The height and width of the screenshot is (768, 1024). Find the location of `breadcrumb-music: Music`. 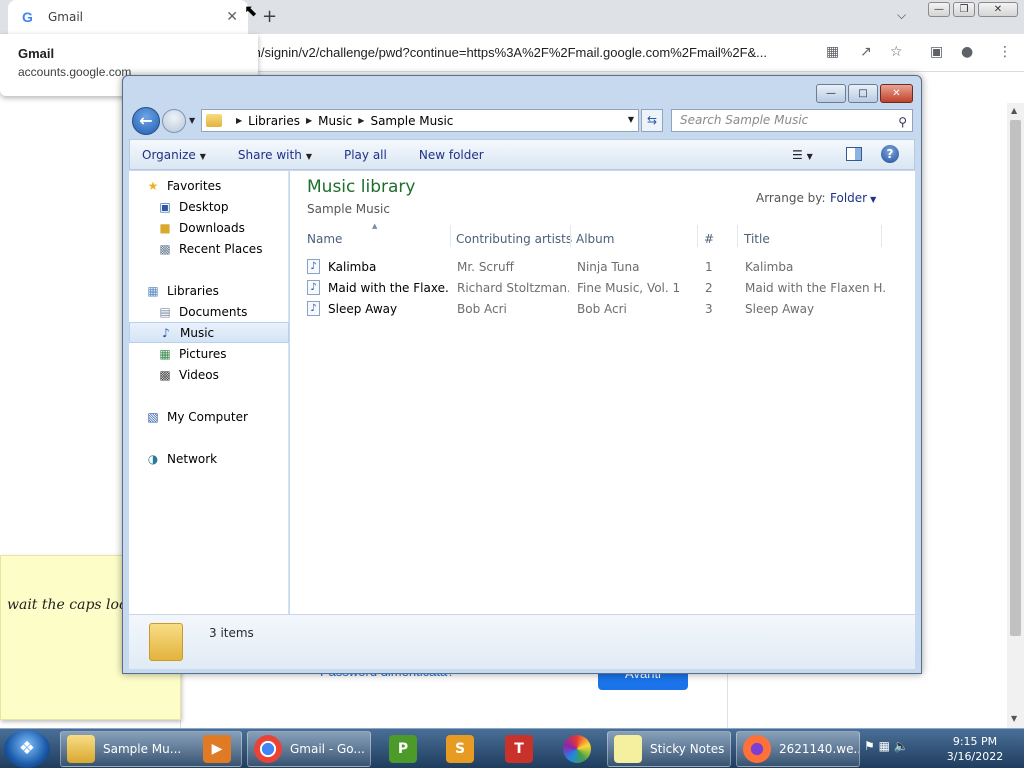

breadcrumb-music: Music is located at coordinates (335, 121).